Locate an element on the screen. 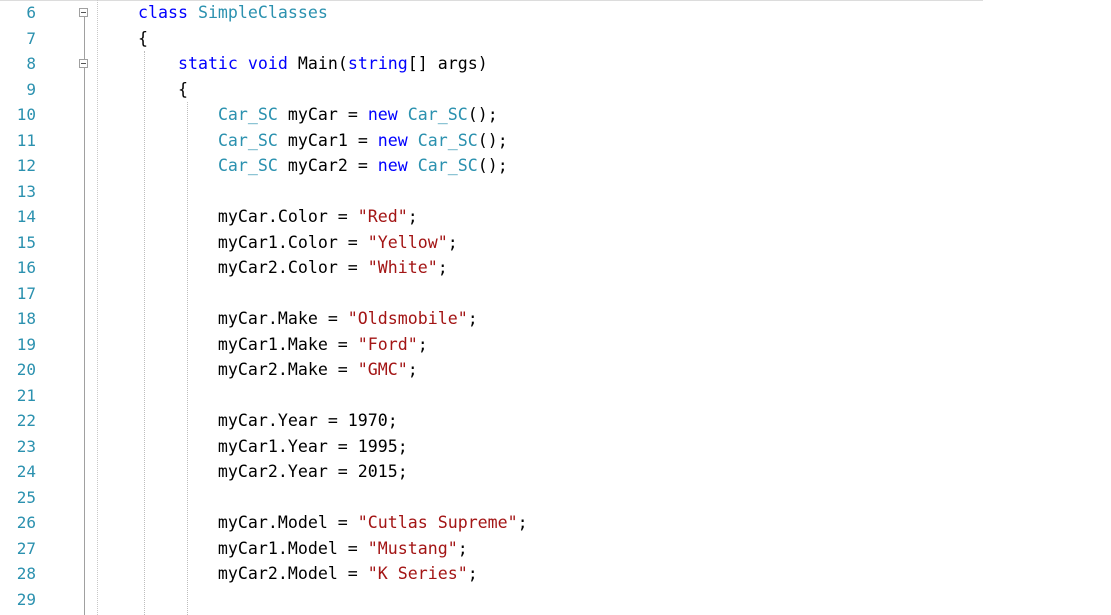 This screenshot has width=1111, height=615. line-number: 11 is located at coordinates (26, 140).